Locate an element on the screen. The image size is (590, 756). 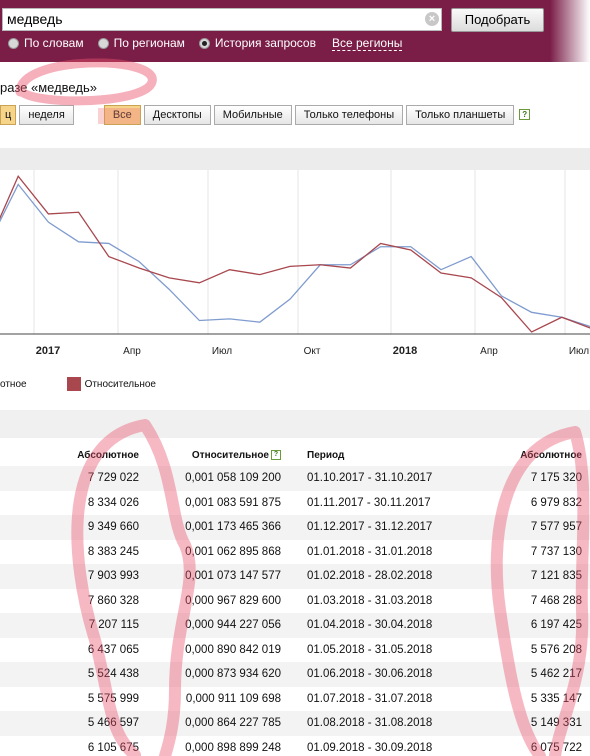
radio-dot-selected-icon is located at coordinates (204, 43).